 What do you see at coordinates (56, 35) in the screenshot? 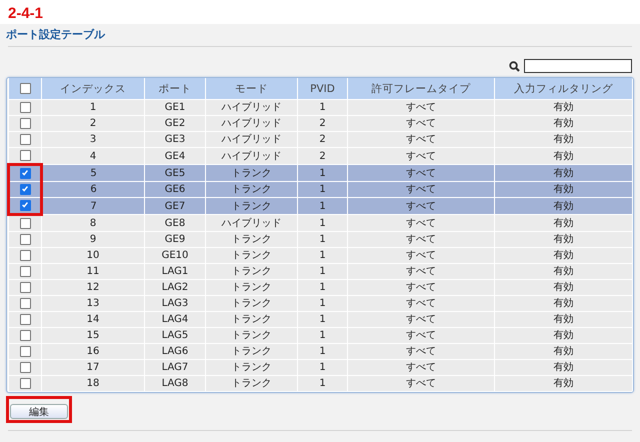
I see `section-title: ポート設定テーブル` at bounding box center [56, 35].